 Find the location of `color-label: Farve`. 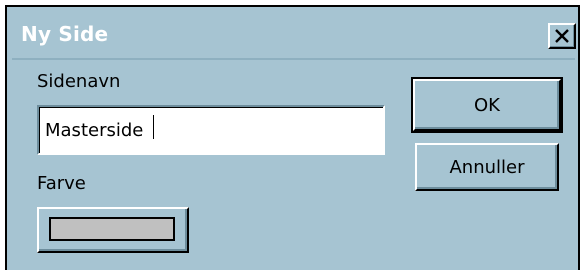

color-label: Farve is located at coordinates (61, 183).